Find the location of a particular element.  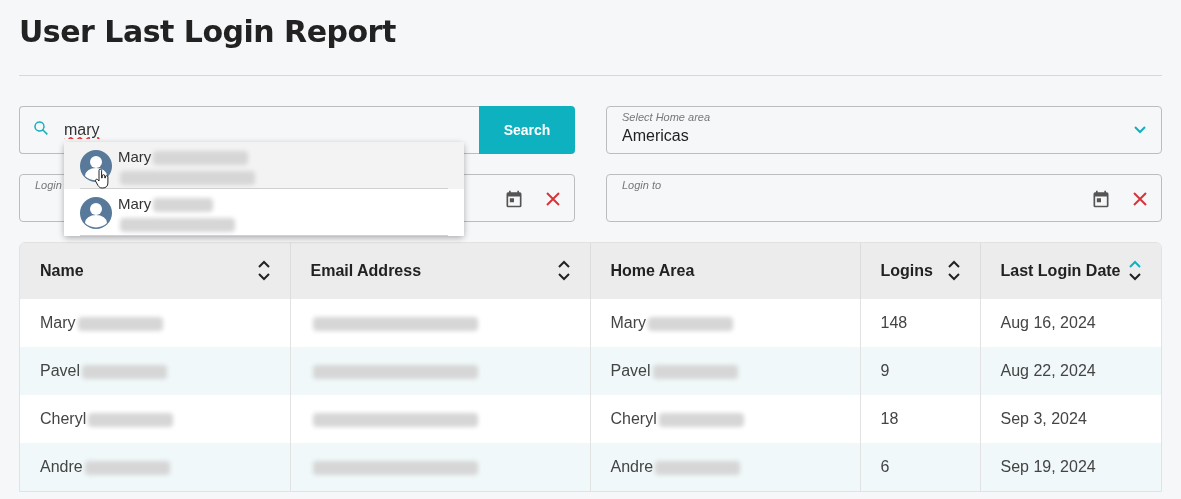

table-cell: Aug 22, 2024 is located at coordinates (1048, 370).